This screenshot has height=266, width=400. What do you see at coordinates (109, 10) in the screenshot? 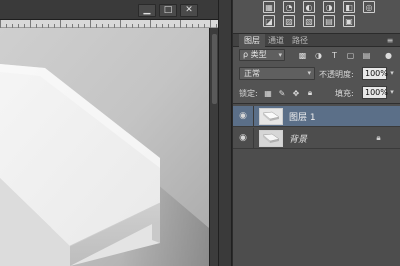
I see `document-titlebar: ▁ □ ✕` at bounding box center [109, 10].